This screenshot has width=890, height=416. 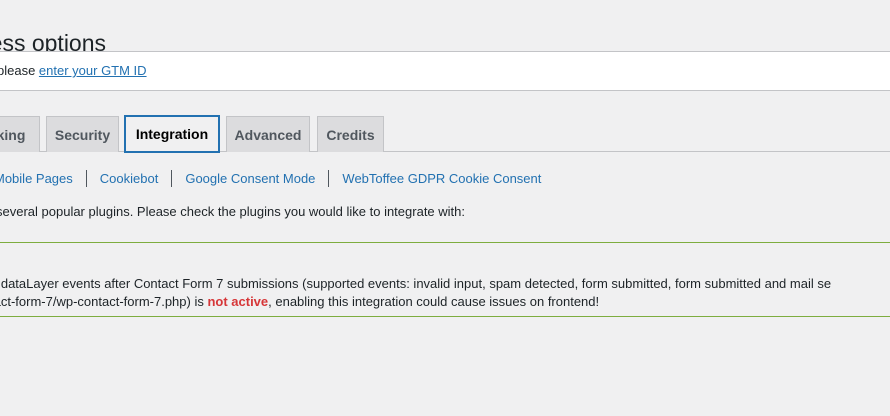 What do you see at coordinates (36, 178) in the screenshot?
I see `subnav-amp-link: Mobile Pages` at bounding box center [36, 178].